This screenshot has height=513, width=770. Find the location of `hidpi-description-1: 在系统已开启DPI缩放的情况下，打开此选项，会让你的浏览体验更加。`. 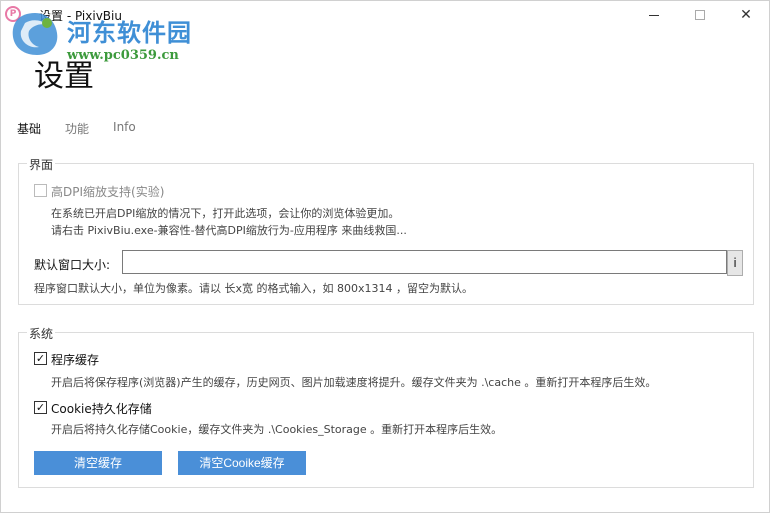

hidpi-description-1: 在系统已开启DPI缩放的情况下，打开此选项，会让你的浏览体验更加。 is located at coordinates (225, 213).